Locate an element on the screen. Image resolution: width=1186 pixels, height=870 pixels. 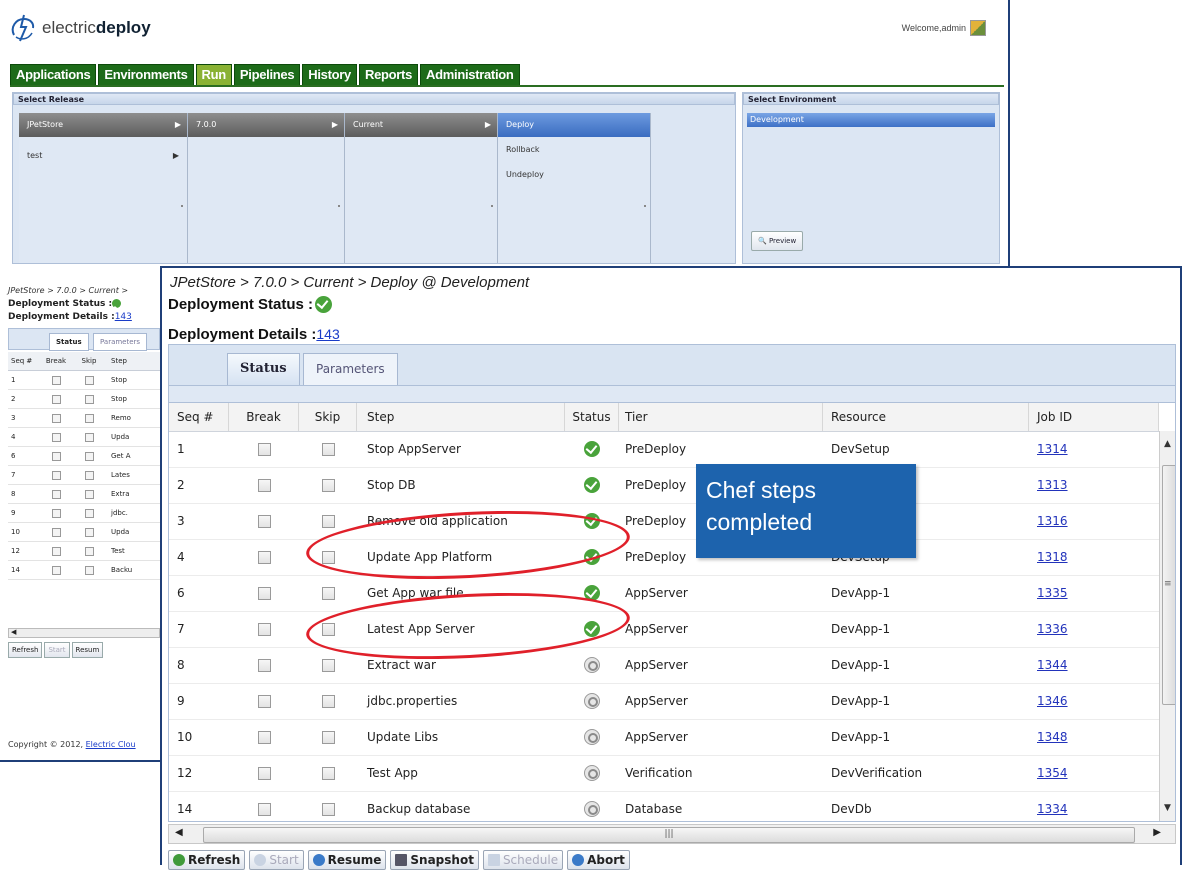
snapshot-button: Snapshot is located at coordinates (434, 860).